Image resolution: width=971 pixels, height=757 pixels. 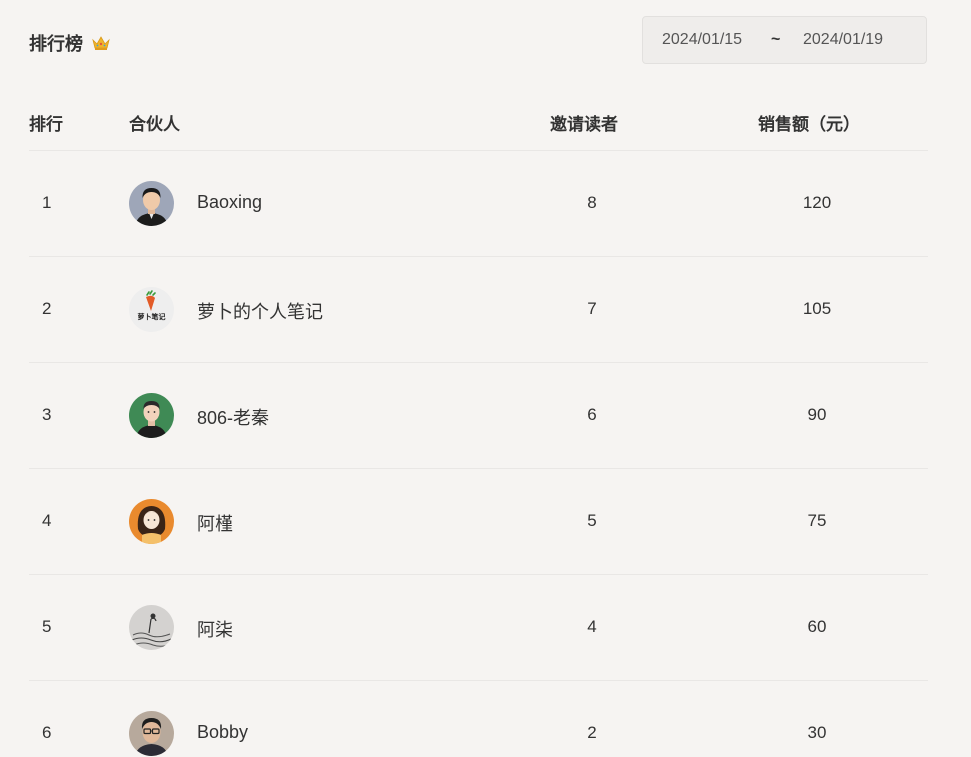 What do you see at coordinates (47, 414) in the screenshot?
I see `rank-cell: 3` at bounding box center [47, 414].